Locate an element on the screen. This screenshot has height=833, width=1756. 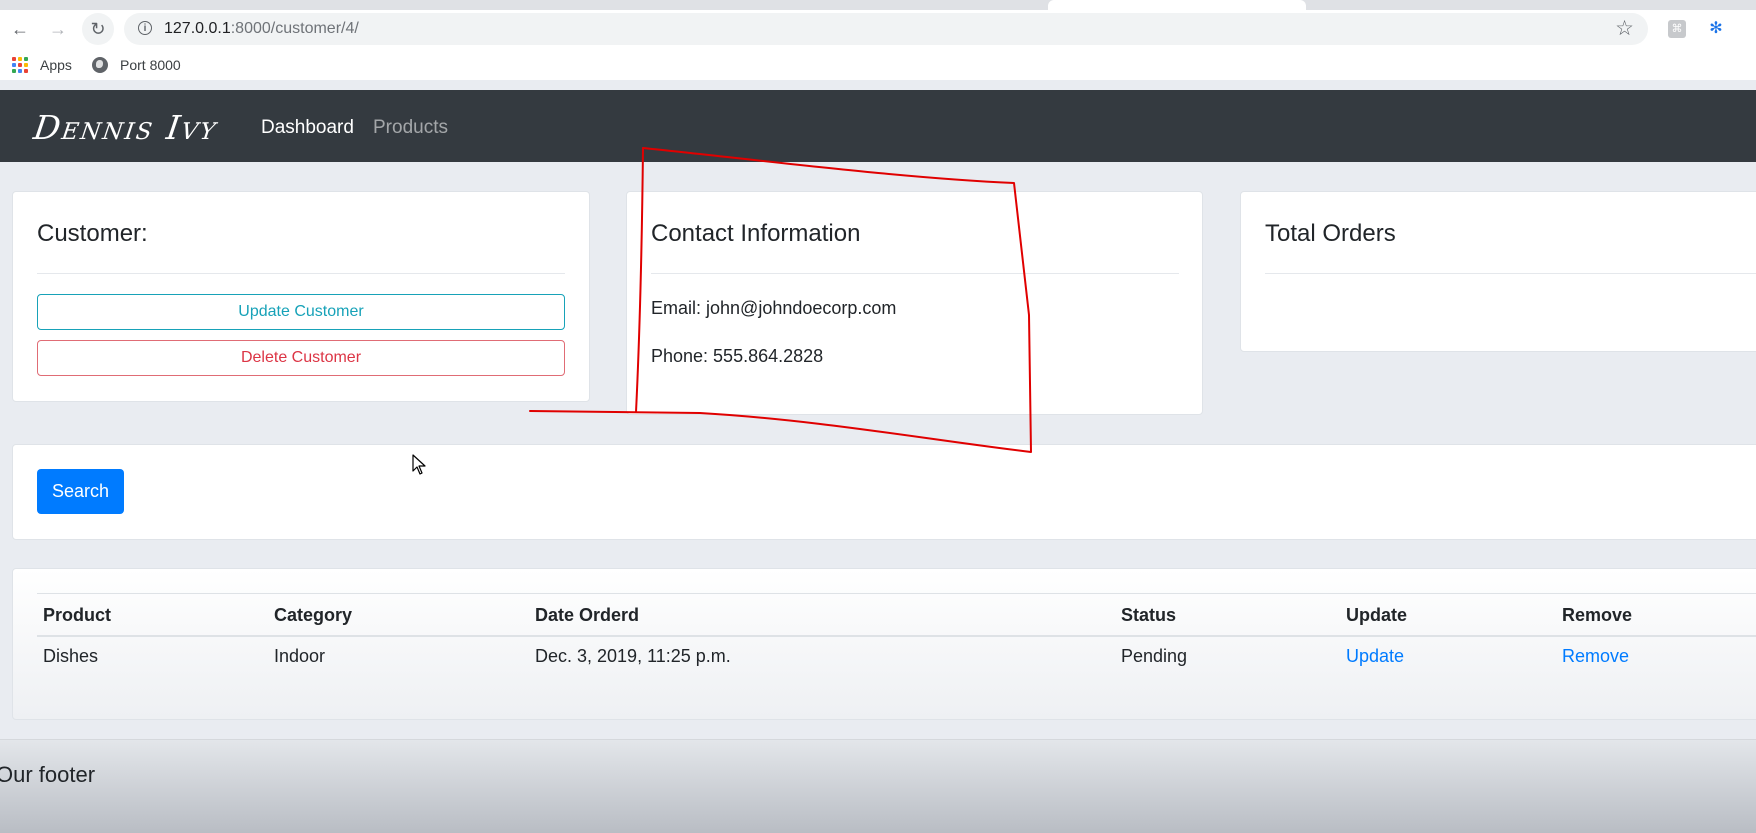
footer: Our footer is located at coordinates (878, 786).